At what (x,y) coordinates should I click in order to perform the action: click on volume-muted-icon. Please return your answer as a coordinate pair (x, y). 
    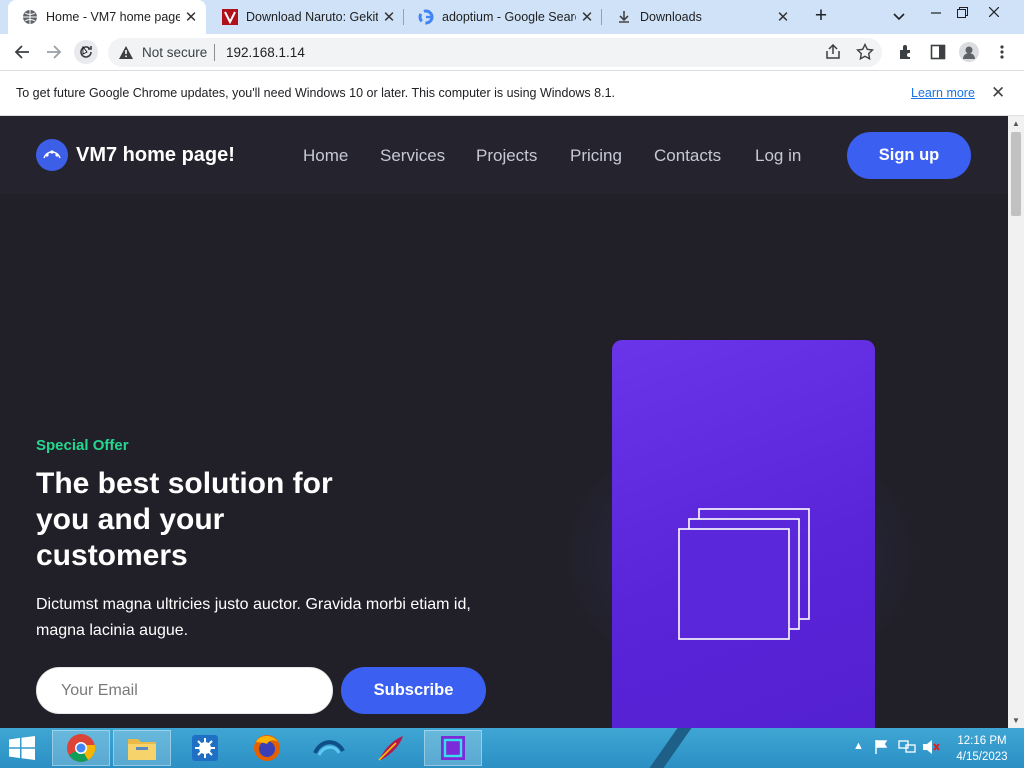
    Looking at the image, I should click on (931, 748).